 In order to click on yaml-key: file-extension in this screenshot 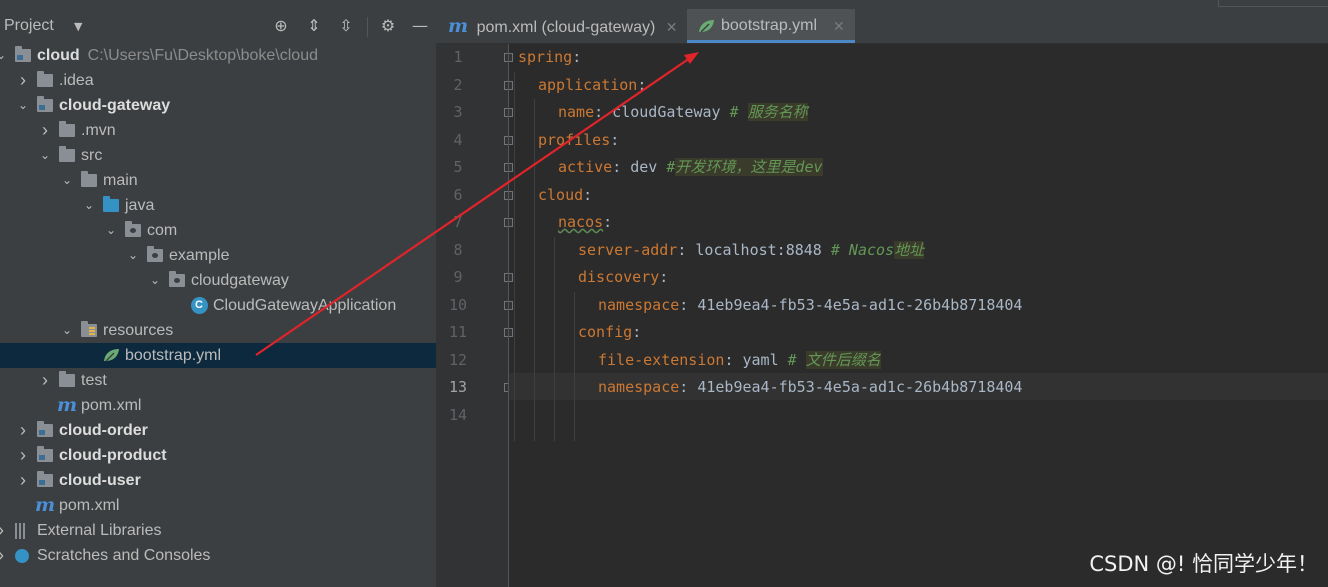, I will do `click(661, 359)`.